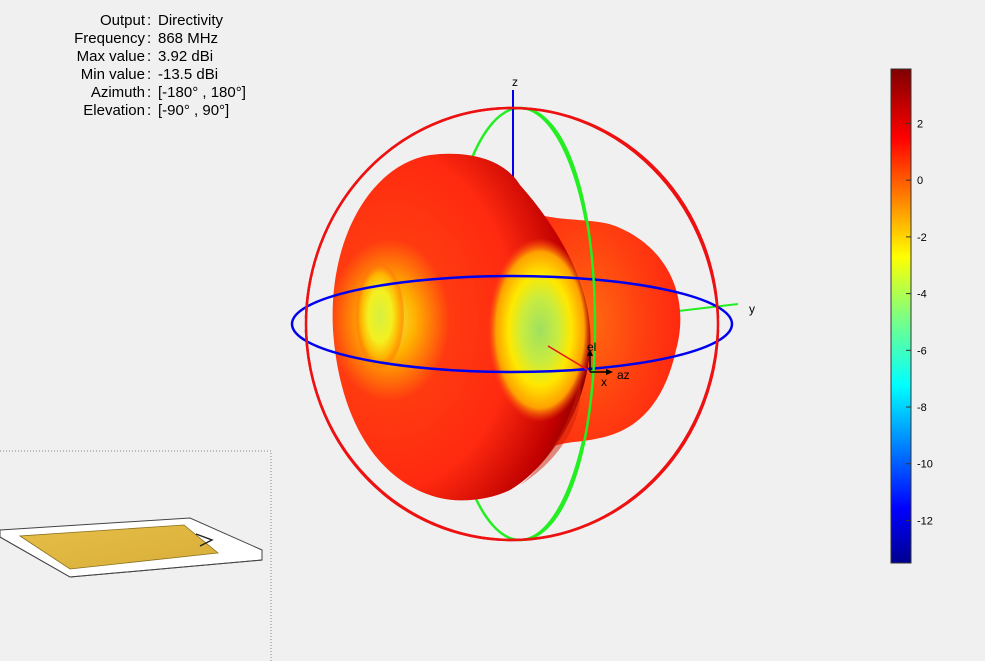 The image size is (985, 661). What do you see at coordinates (925, 465) in the screenshot?
I see `colorbar-tick-label: -10` at bounding box center [925, 465].